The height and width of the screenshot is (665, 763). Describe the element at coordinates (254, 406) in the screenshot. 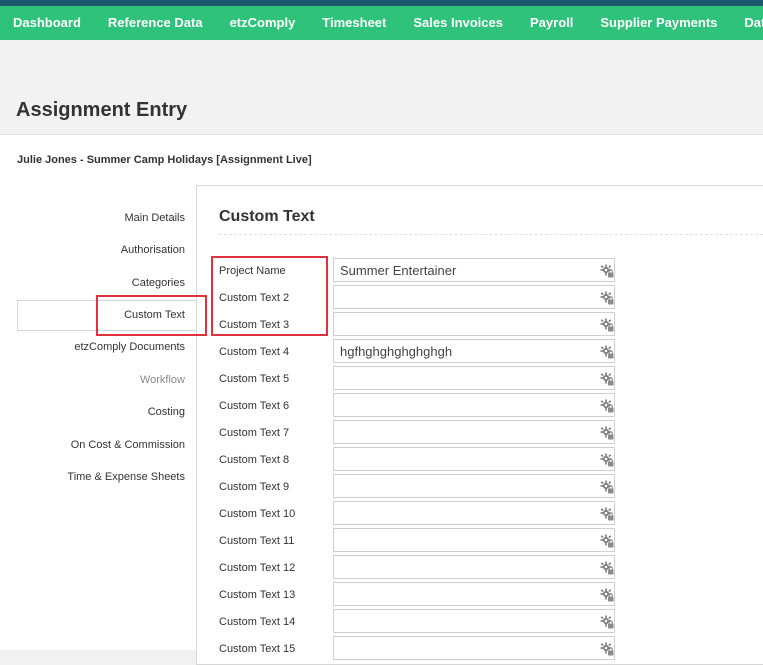

I see `field-label-custom-text-6: Custom Text 6` at that location.